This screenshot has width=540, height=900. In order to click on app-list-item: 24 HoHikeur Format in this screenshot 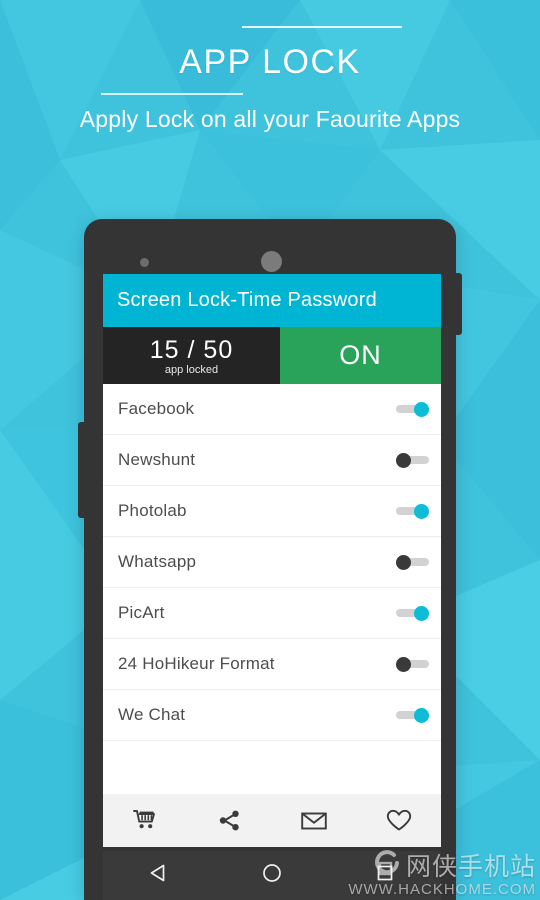, I will do `click(272, 664)`.